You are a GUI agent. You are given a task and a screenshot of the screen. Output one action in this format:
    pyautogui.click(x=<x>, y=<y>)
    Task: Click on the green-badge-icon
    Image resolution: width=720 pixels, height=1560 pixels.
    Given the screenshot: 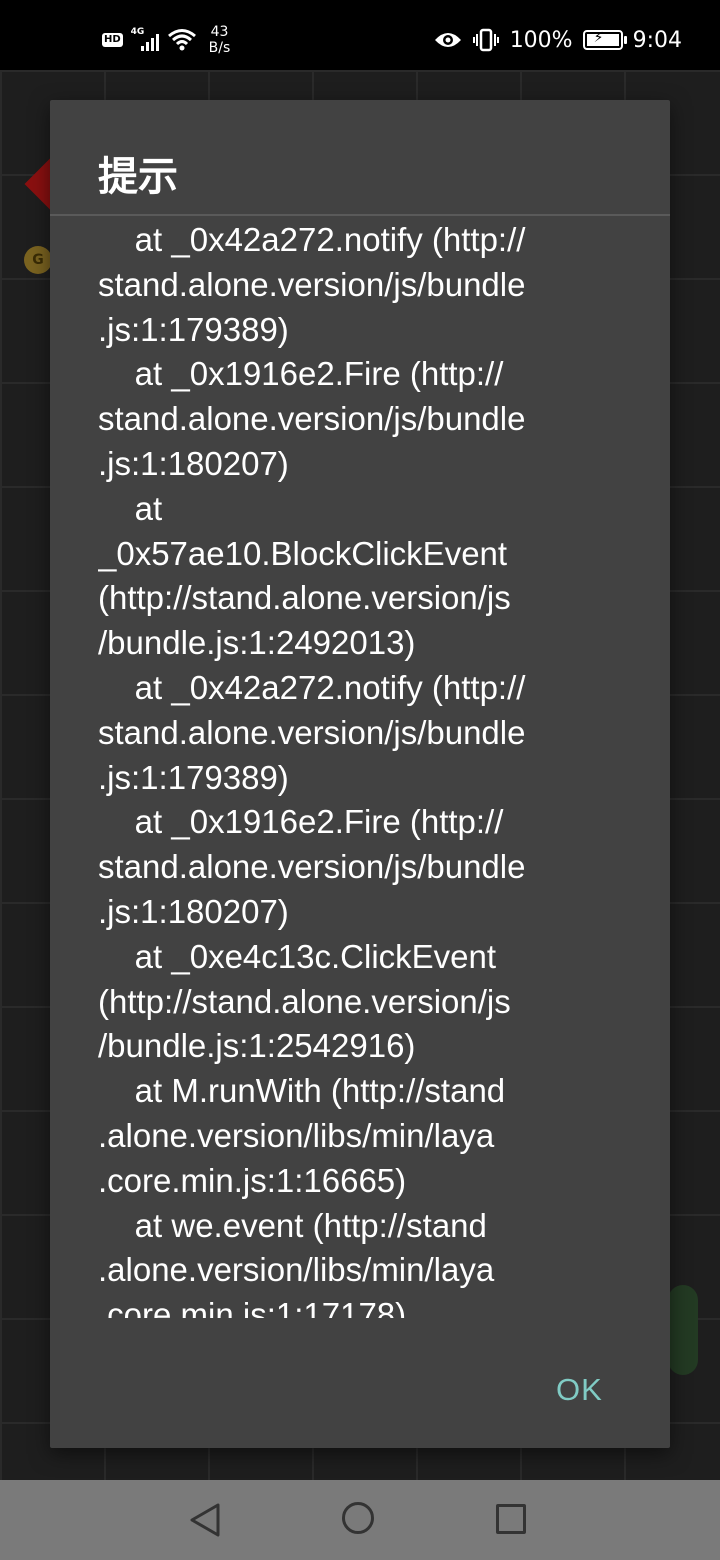 What is the action you would take?
    pyautogui.click(x=683, y=1330)
    